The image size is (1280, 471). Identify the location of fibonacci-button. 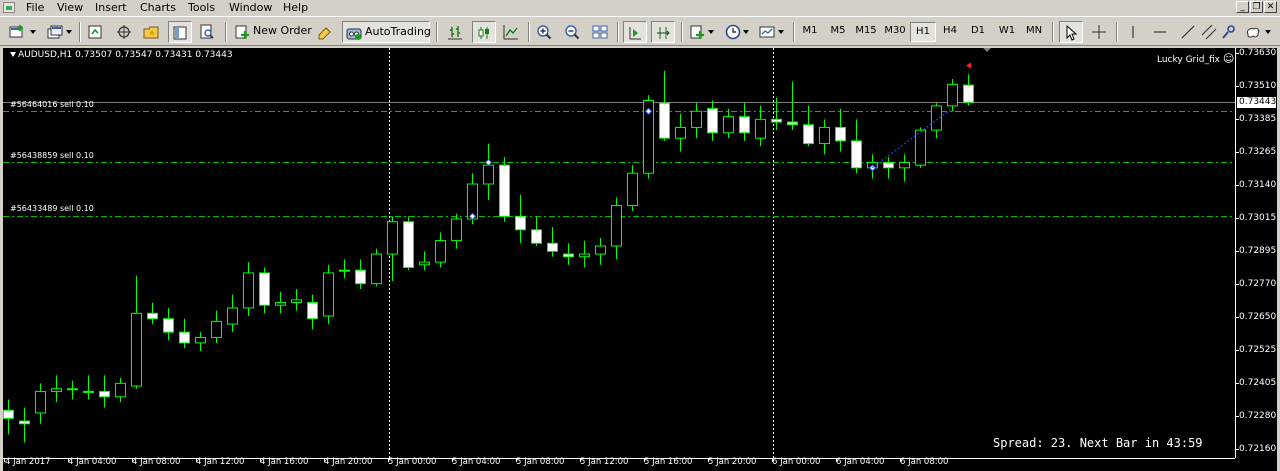
(1229, 32).